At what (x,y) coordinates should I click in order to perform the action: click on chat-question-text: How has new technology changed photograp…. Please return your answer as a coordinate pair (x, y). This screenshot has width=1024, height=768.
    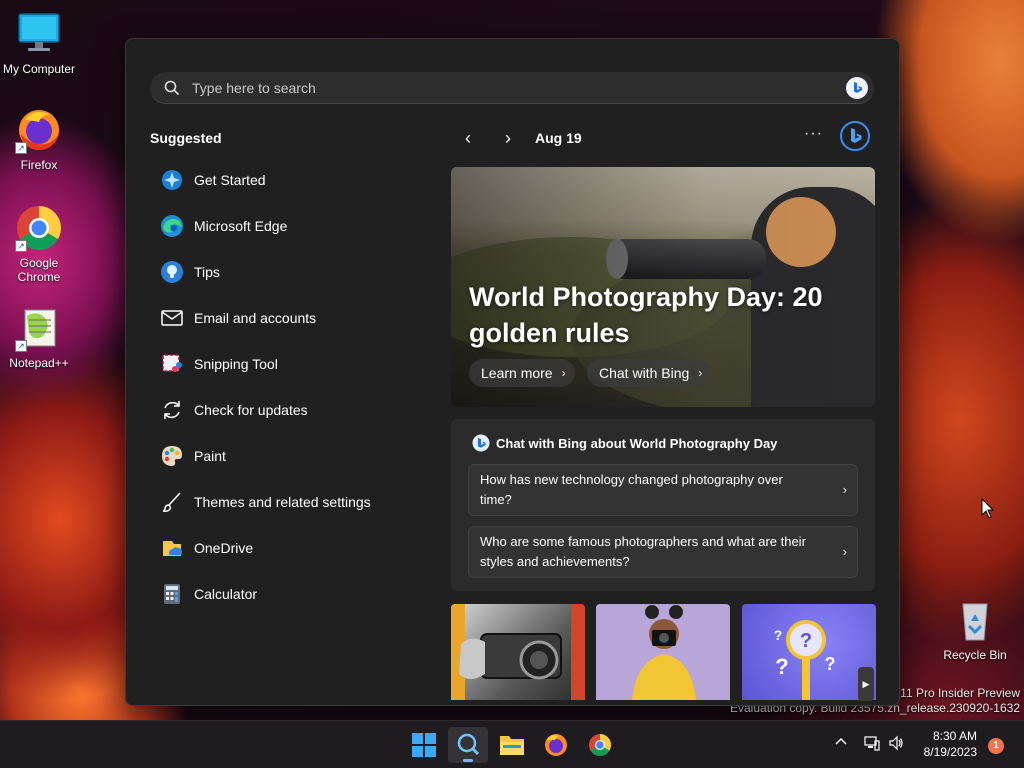
    Looking at the image, I should click on (631, 489).